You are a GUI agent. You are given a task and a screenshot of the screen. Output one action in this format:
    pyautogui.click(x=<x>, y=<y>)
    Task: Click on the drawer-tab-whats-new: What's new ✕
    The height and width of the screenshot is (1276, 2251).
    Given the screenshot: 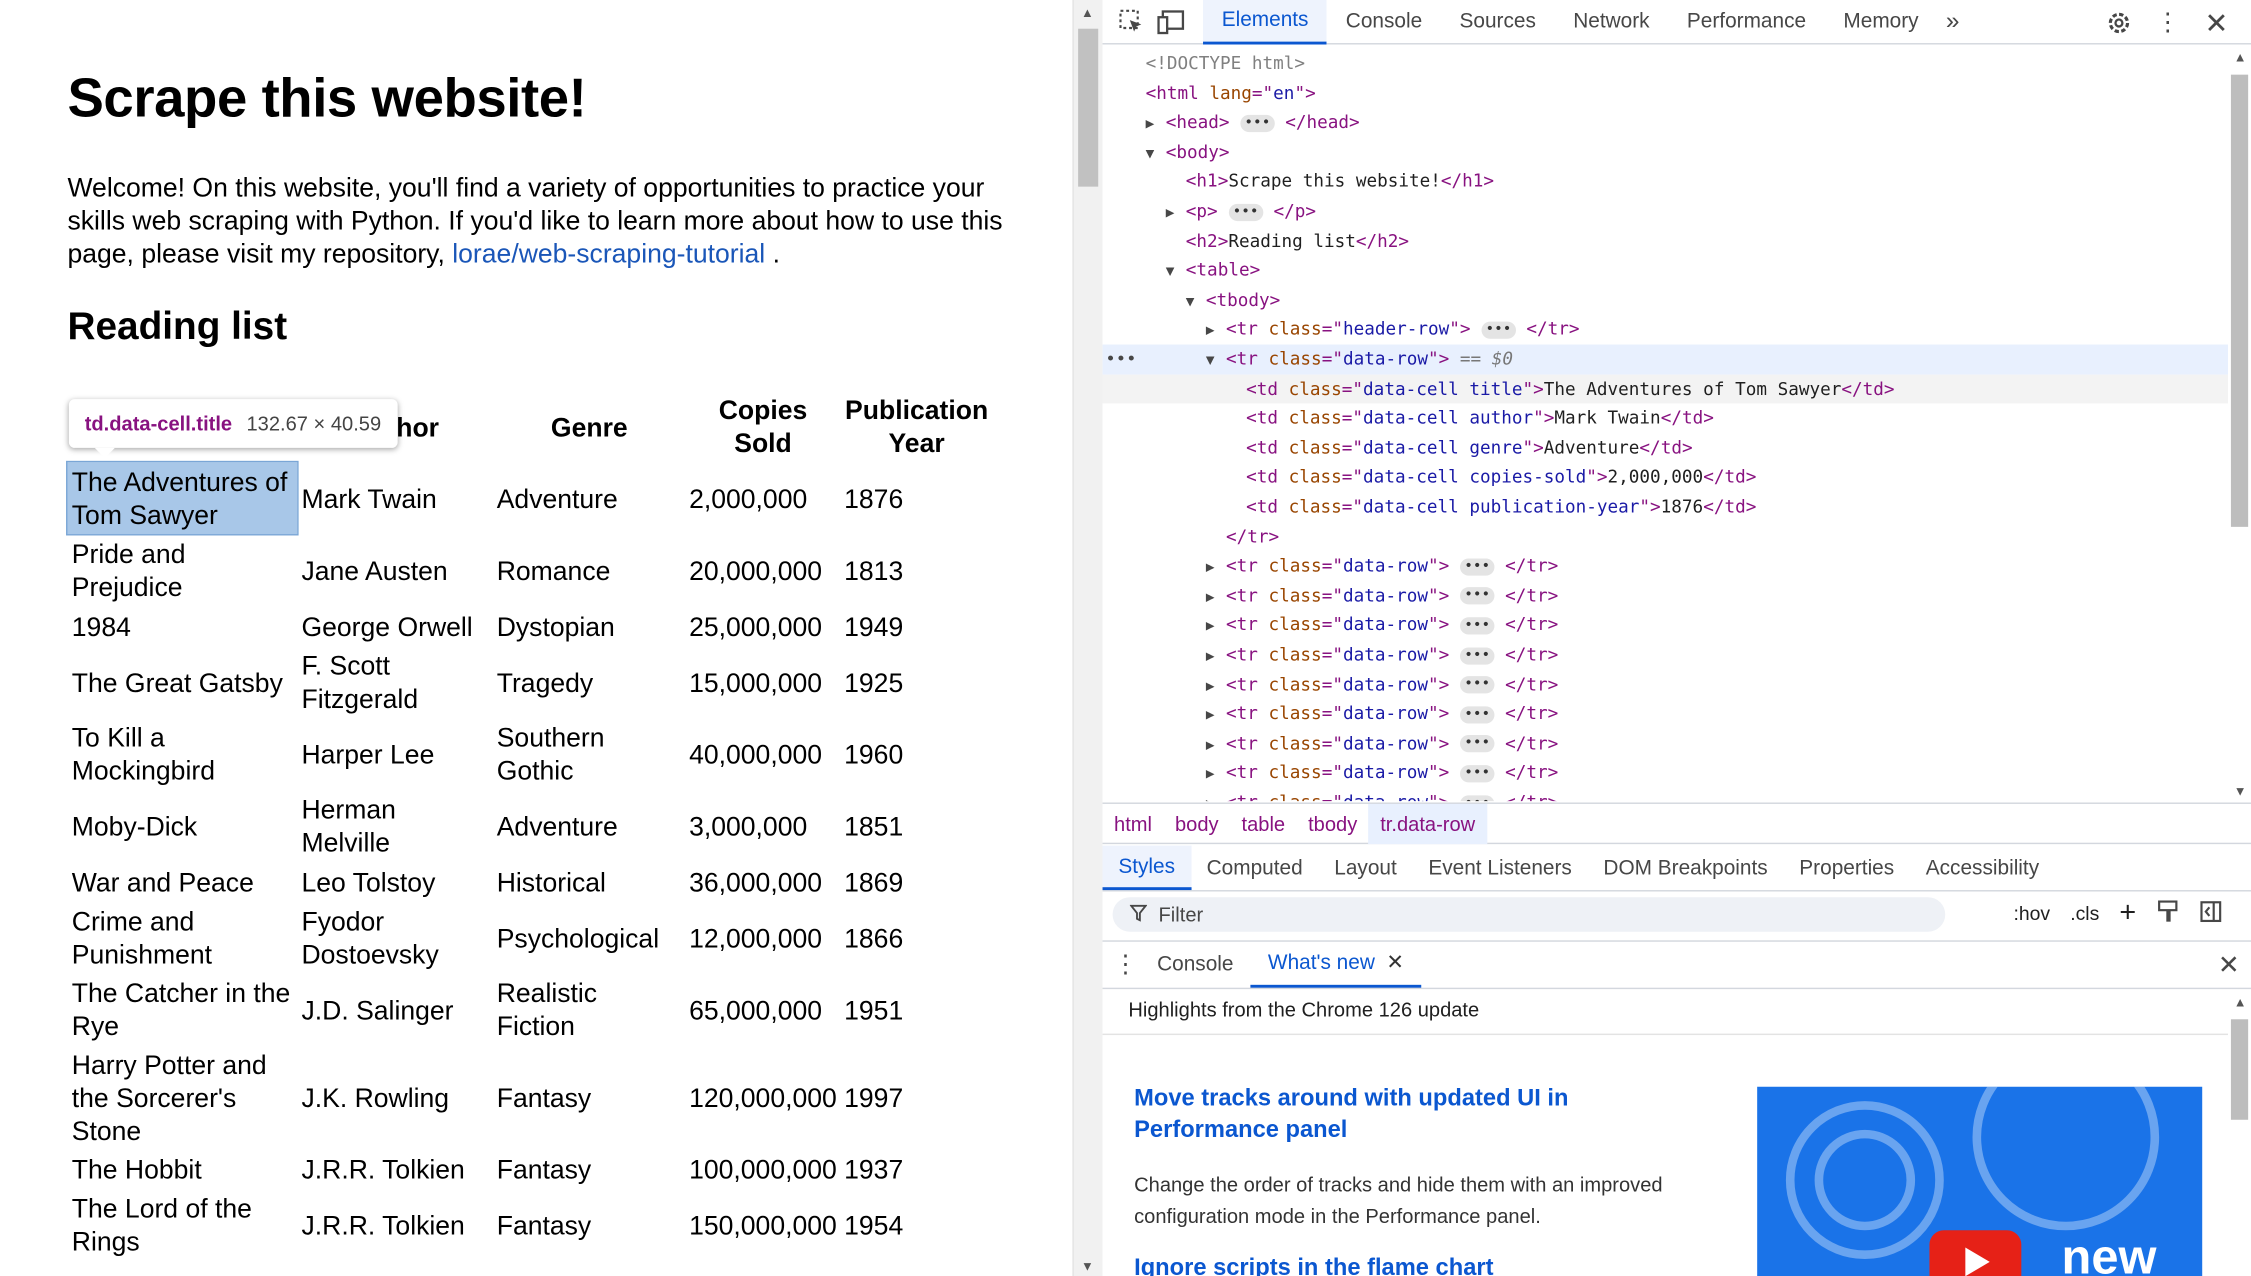 What is the action you would take?
    pyautogui.click(x=1336, y=965)
    